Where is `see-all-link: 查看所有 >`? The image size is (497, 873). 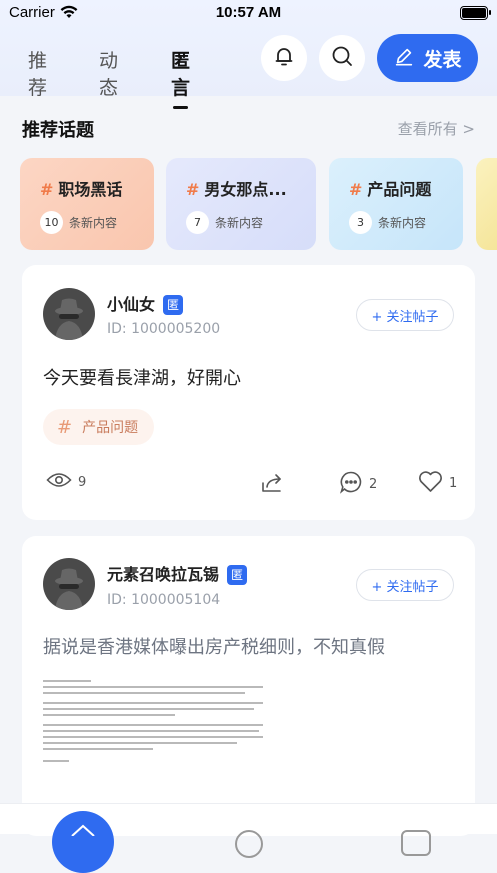
see-all-link: 查看所有 > is located at coordinates (436, 128).